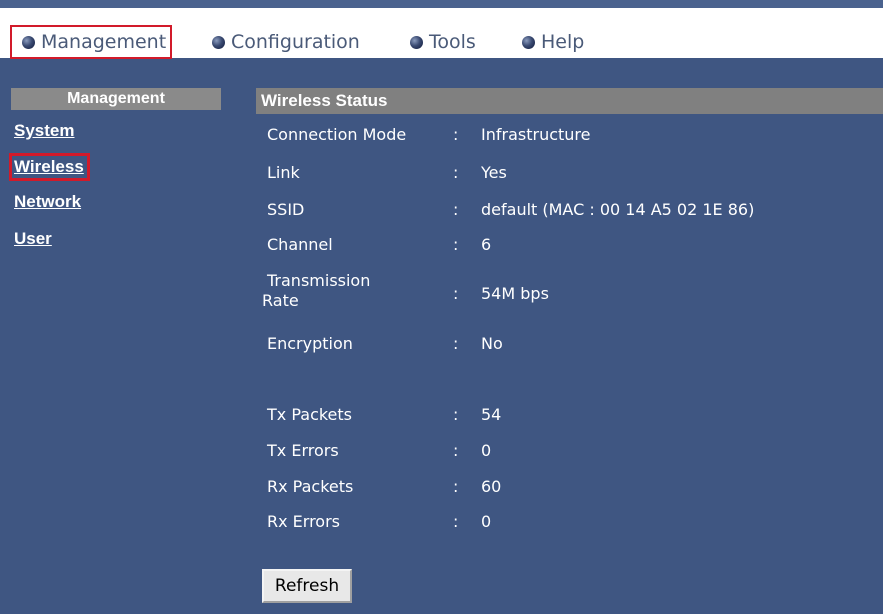  Describe the element at coordinates (280, 300) in the screenshot. I see `field-label-line2: Rate` at that location.